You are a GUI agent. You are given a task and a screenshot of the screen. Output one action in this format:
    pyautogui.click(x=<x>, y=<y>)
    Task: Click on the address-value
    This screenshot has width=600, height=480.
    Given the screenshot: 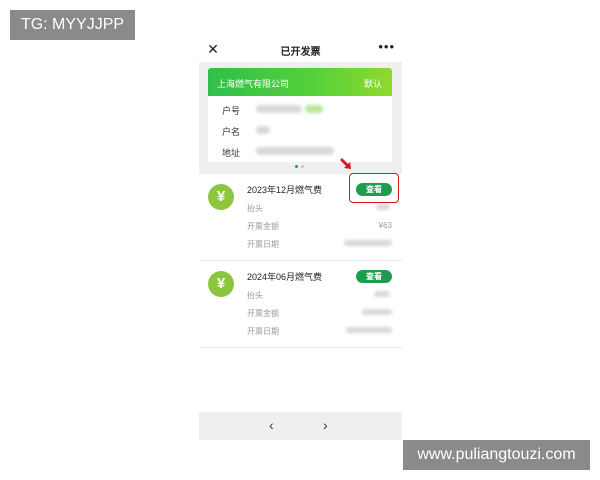 What is the action you would take?
    pyautogui.click(x=295, y=151)
    